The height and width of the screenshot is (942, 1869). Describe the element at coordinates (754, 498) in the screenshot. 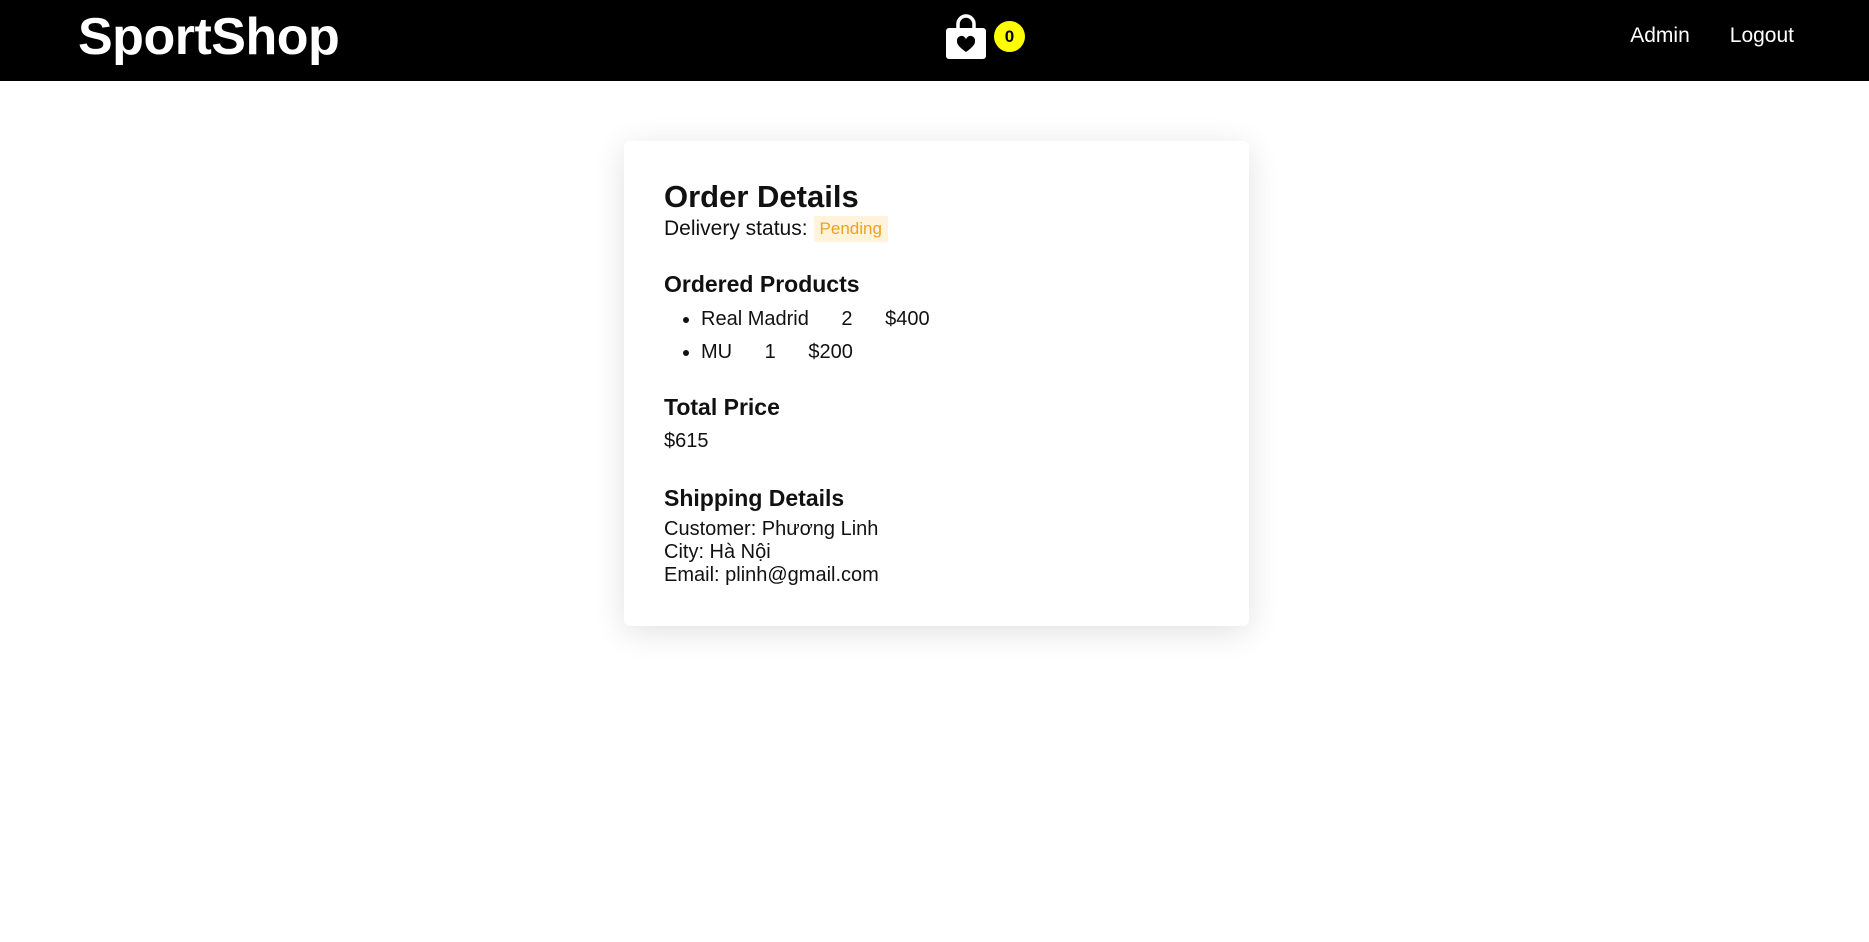

I see `shipping-details-heading: Shipping Details` at that location.